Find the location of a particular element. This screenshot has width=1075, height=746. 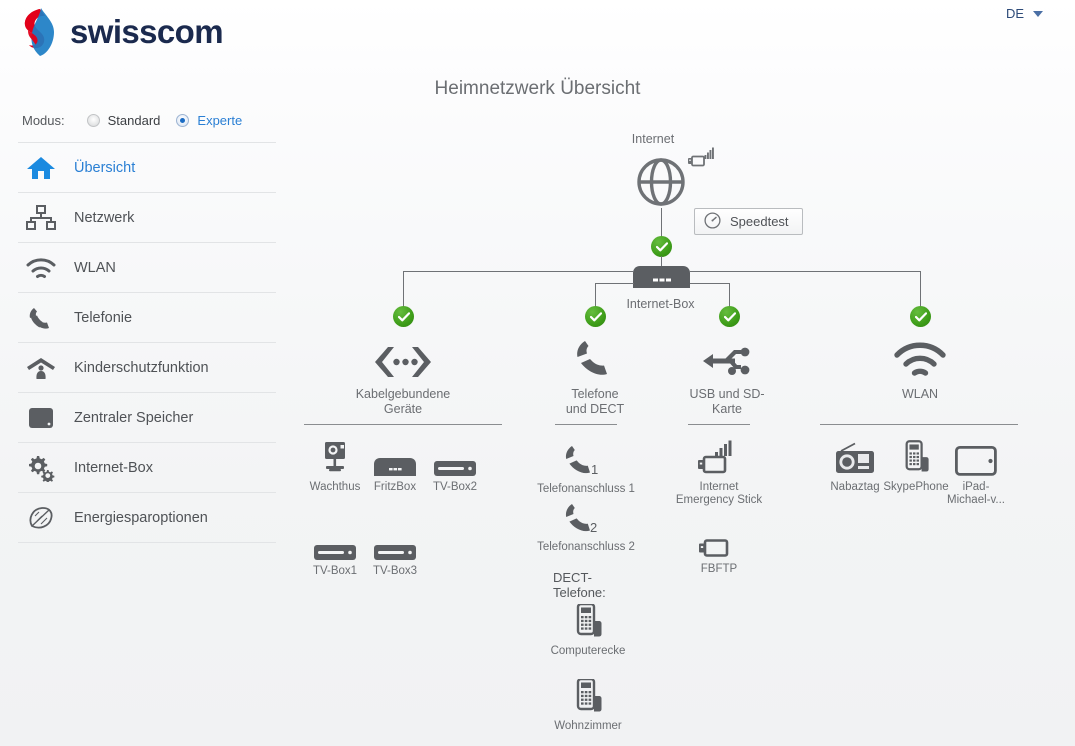

mode-option-standard-label: Standard is located at coordinates (134, 120).